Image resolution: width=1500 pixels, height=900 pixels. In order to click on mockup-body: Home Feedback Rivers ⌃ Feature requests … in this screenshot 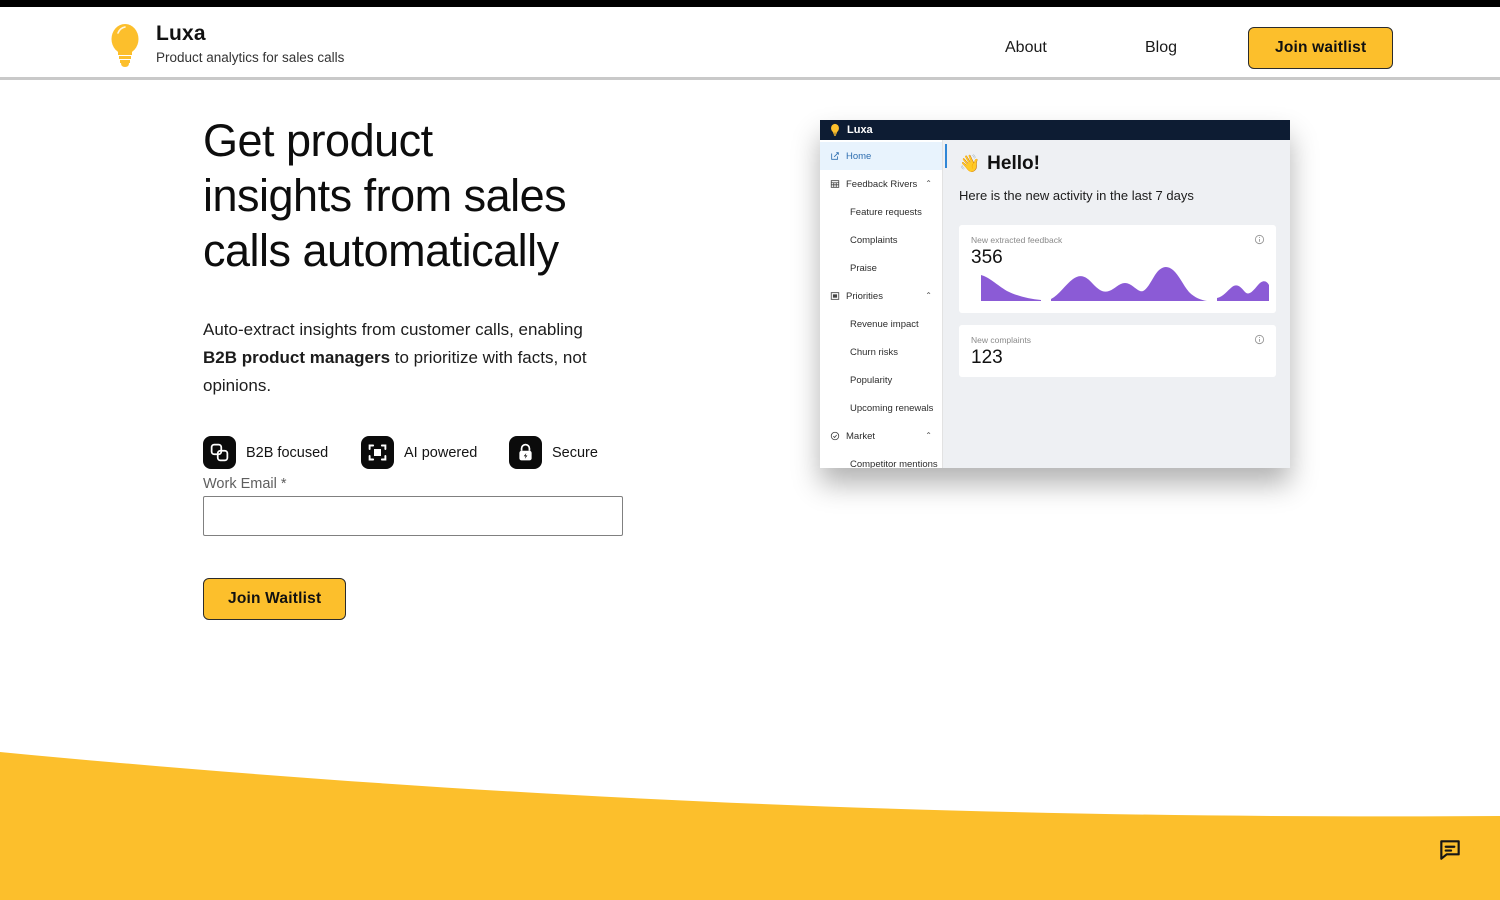, I will do `click(1055, 304)`.